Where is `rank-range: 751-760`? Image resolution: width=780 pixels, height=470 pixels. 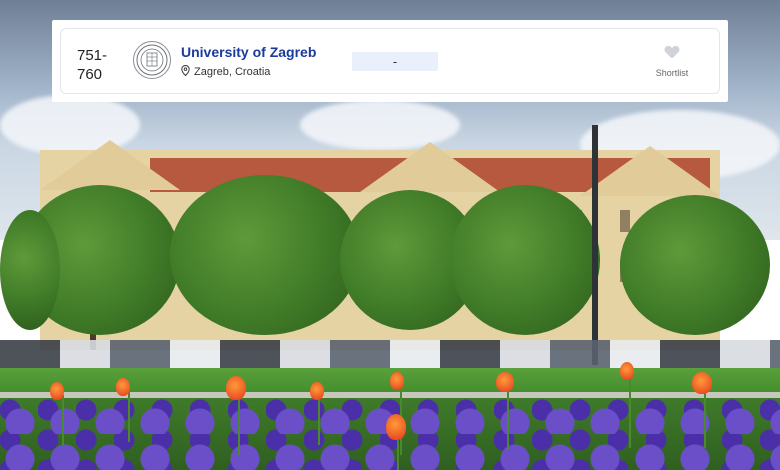
rank-range: 751-760 is located at coordinates (92, 65).